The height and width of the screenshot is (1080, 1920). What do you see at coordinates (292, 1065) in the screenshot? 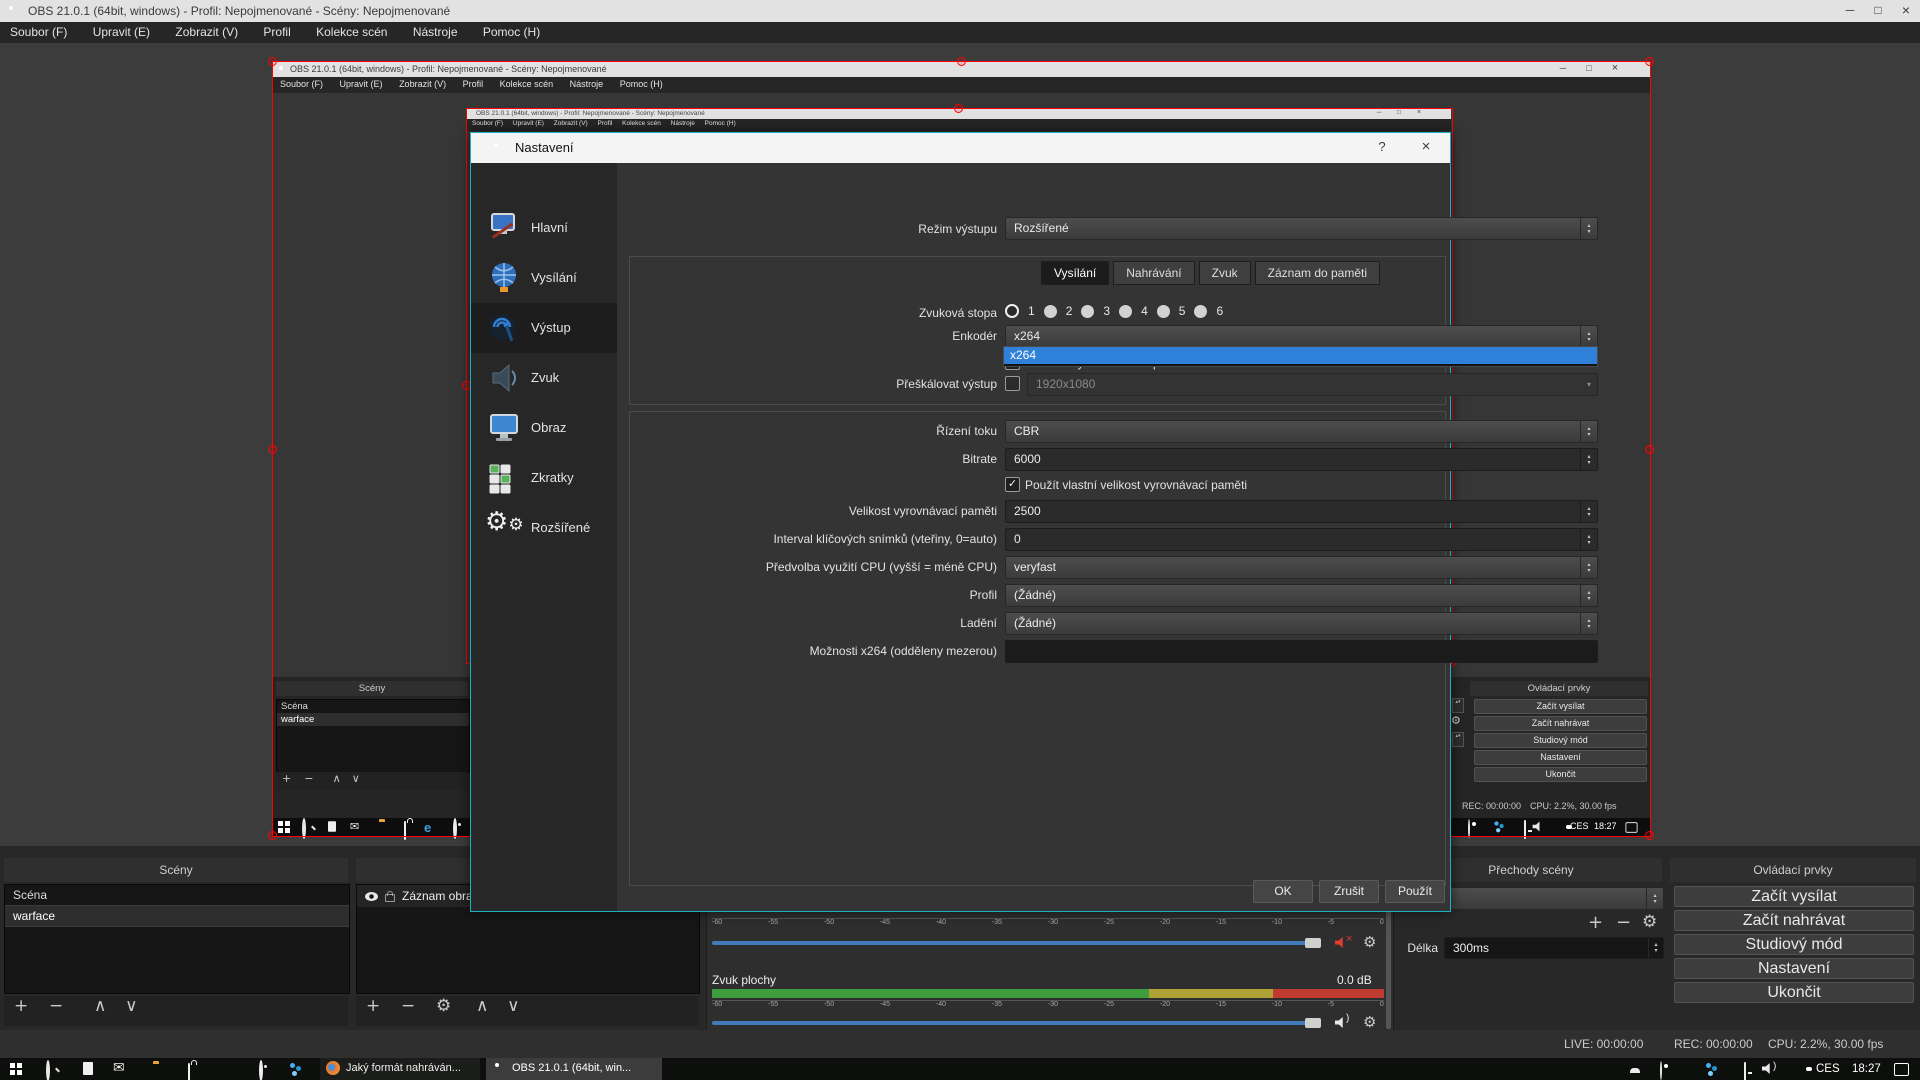
I see `network-app-icon` at bounding box center [292, 1065].